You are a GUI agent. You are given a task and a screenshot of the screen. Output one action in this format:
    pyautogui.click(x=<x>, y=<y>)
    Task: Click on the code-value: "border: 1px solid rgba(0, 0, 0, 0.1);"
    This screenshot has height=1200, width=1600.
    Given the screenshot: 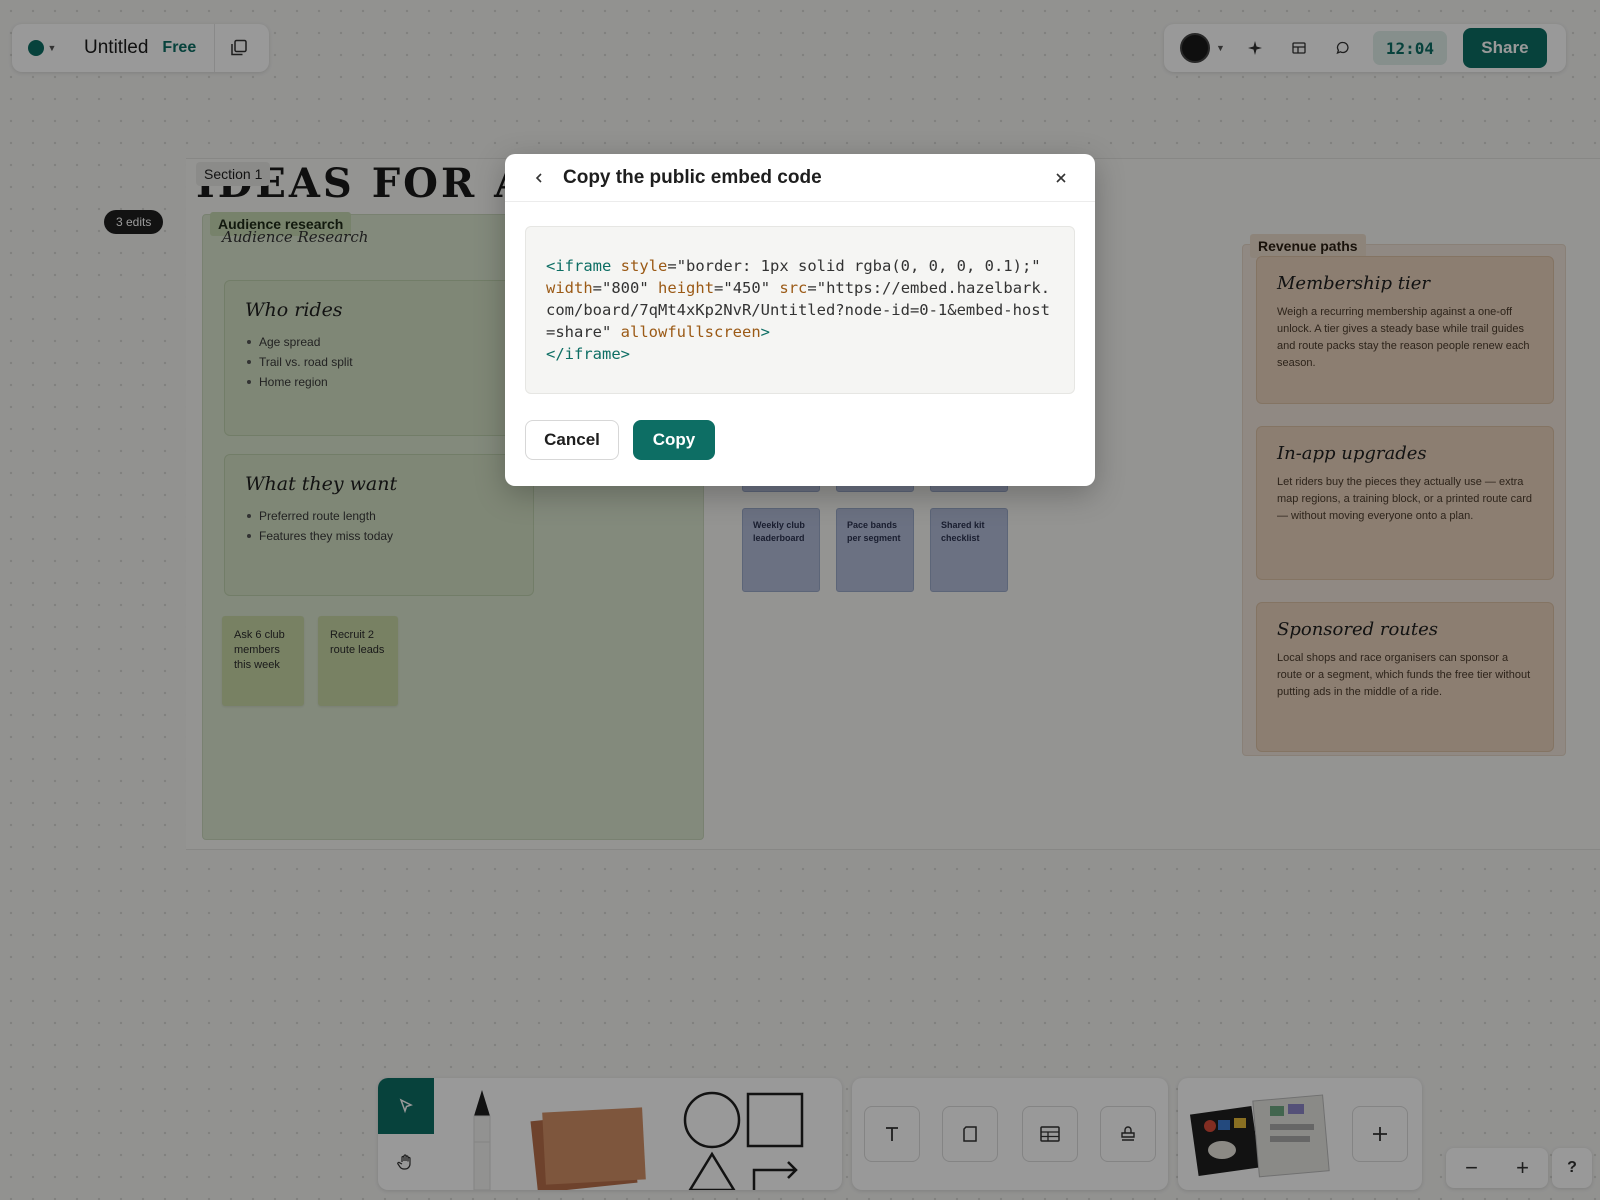 What is the action you would take?
    pyautogui.click(x=858, y=266)
    